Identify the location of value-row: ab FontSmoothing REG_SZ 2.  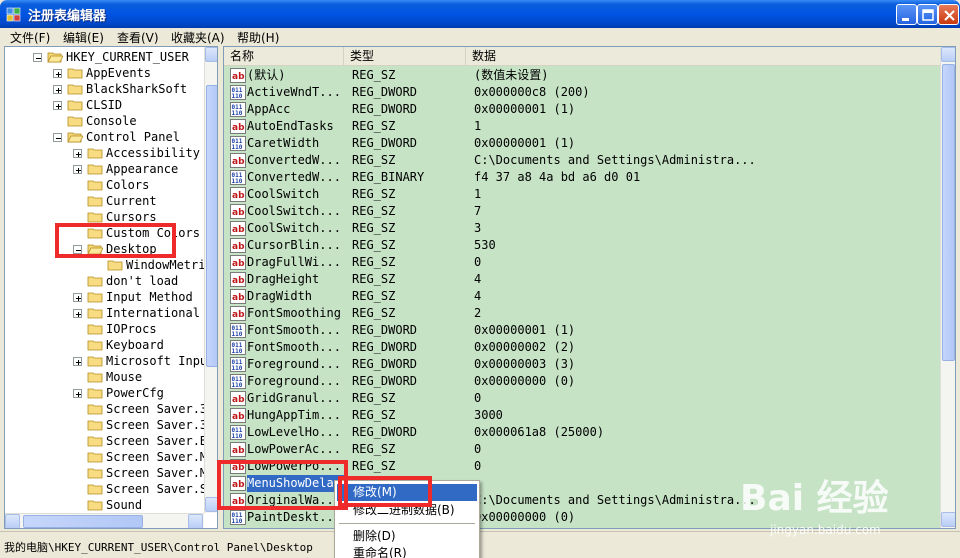
(582, 313).